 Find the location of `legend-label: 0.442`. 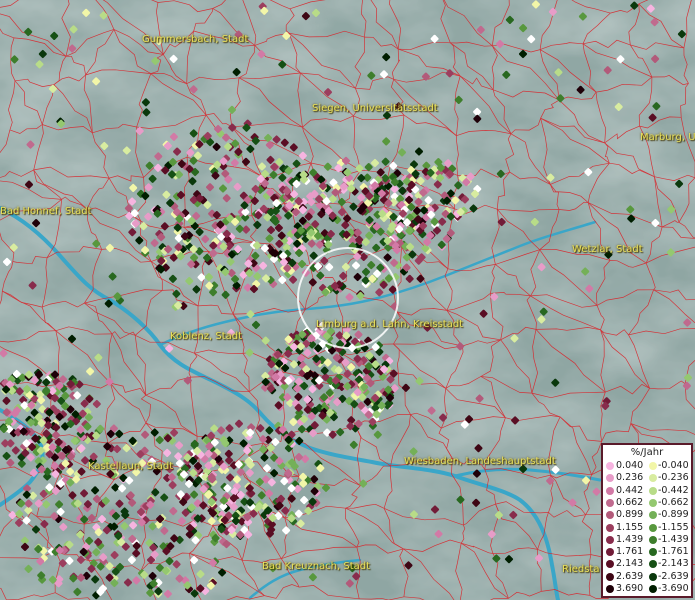

legend-label: 0.442 is located at coordinates (630, 490).